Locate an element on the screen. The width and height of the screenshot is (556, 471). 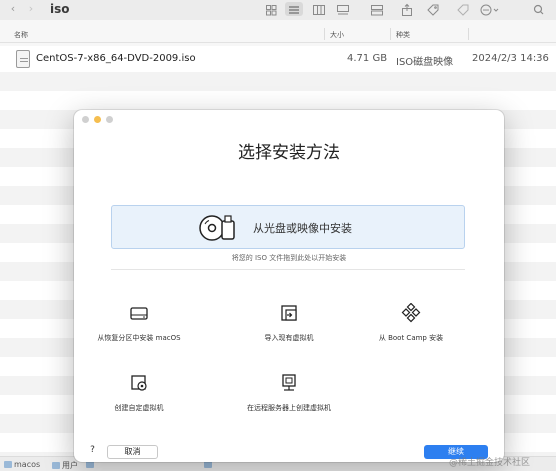
search-button is located at coordinates (539, 9).